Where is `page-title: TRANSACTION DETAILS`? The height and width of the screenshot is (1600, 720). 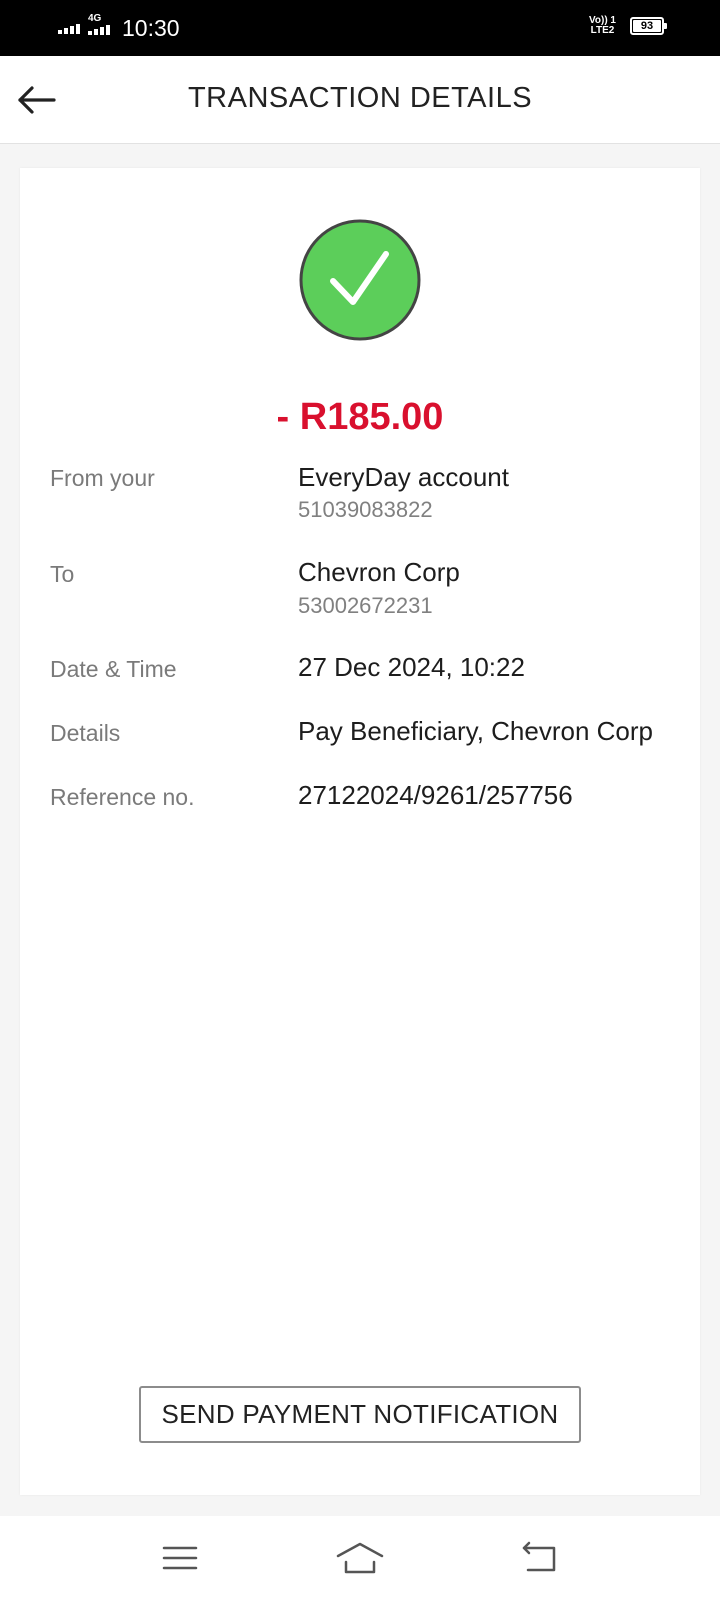
page-title: TRANSACTION DETAILS is located at coordinates (360, 98).